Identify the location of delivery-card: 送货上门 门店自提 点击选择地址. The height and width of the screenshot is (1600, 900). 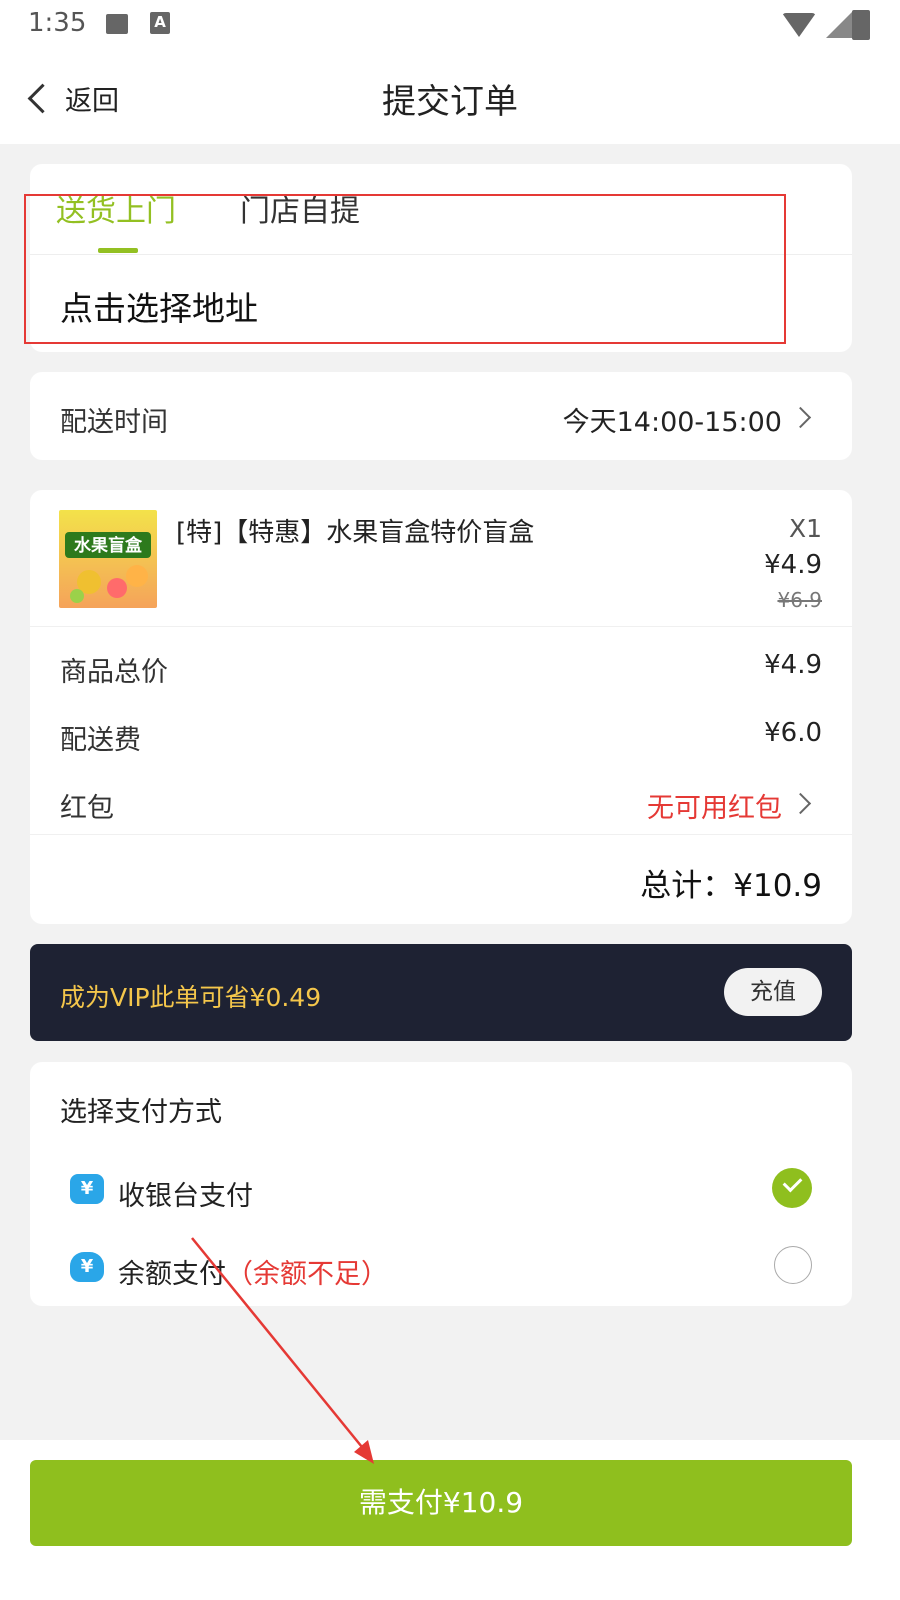
(441, 258).